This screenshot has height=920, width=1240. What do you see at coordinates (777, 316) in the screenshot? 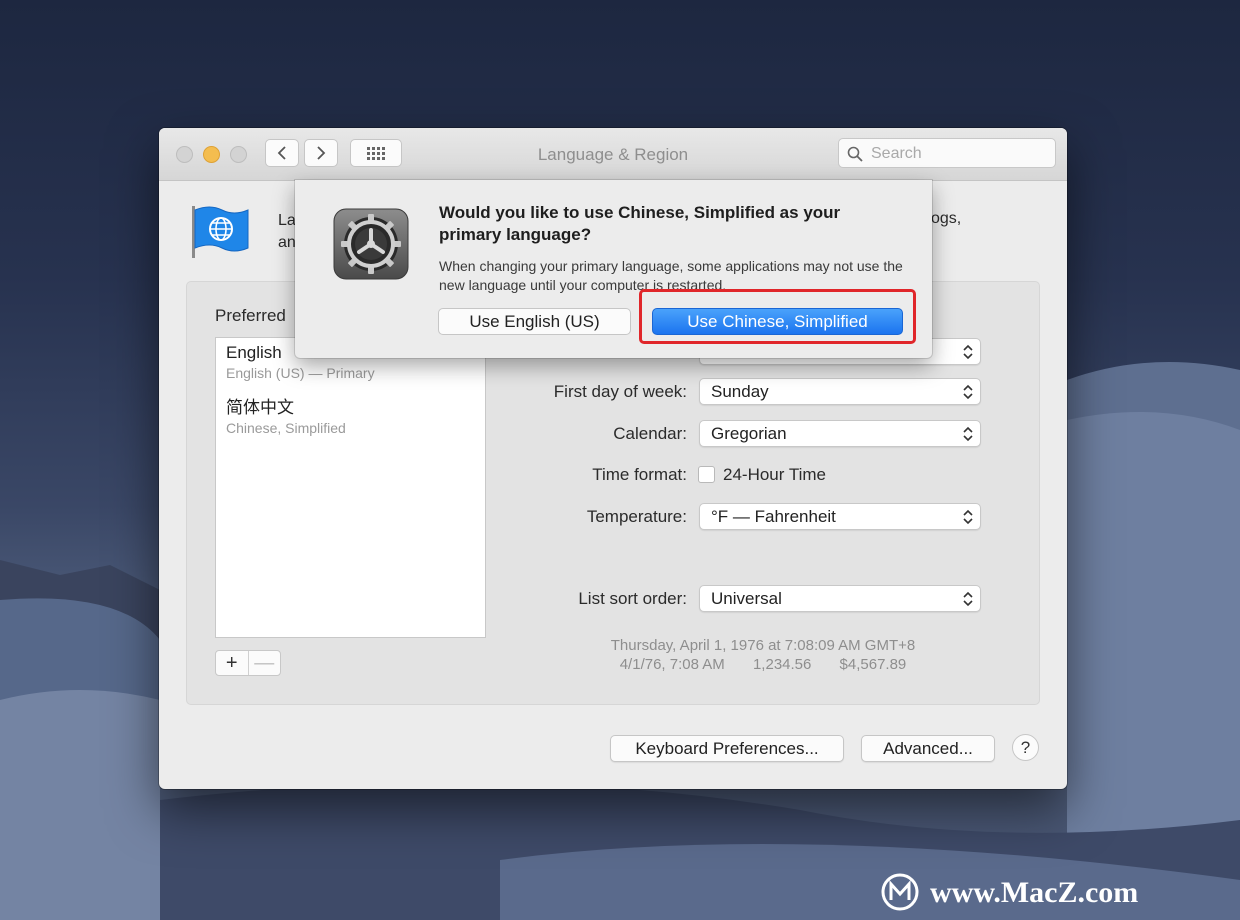
I see `highlight-annotation` at bounding box center [777, 316].